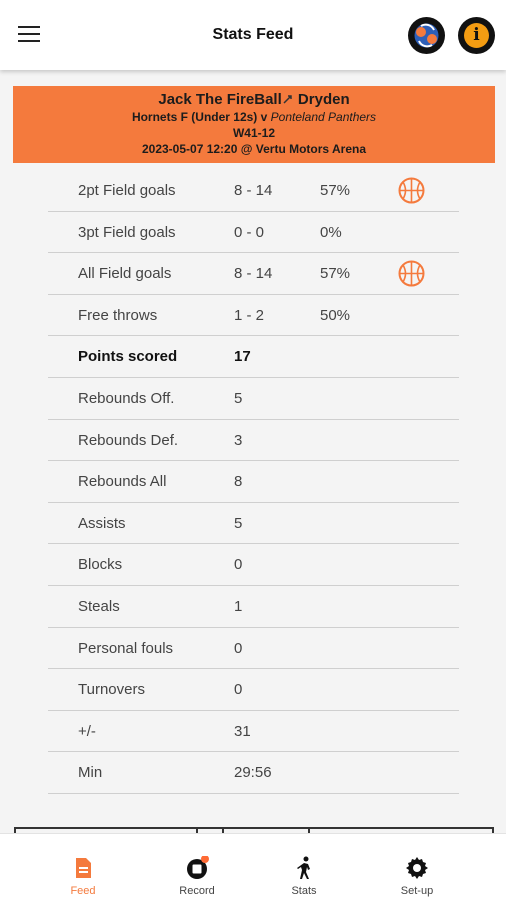  I want to click on stat-row: Min 29:56, so click(253, 773).